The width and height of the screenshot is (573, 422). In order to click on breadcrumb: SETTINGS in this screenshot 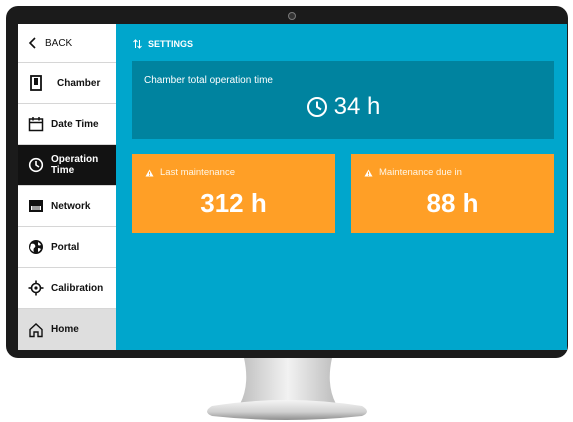, I will do `click(163, 44)`.